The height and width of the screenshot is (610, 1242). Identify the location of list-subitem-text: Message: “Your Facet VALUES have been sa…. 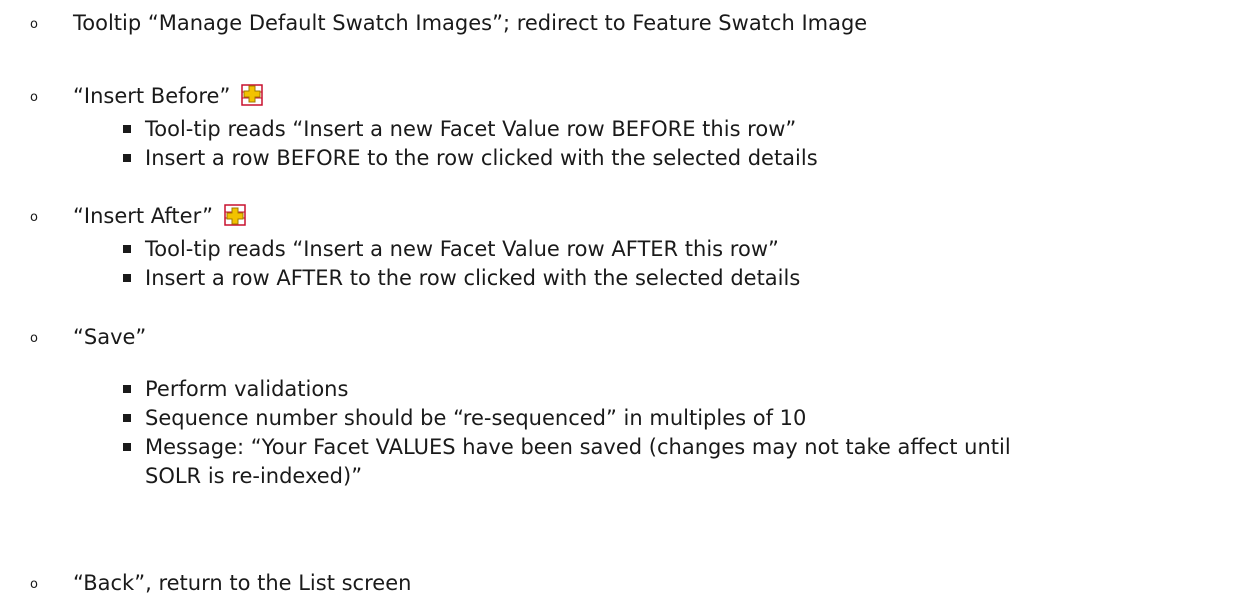
(578, 447).